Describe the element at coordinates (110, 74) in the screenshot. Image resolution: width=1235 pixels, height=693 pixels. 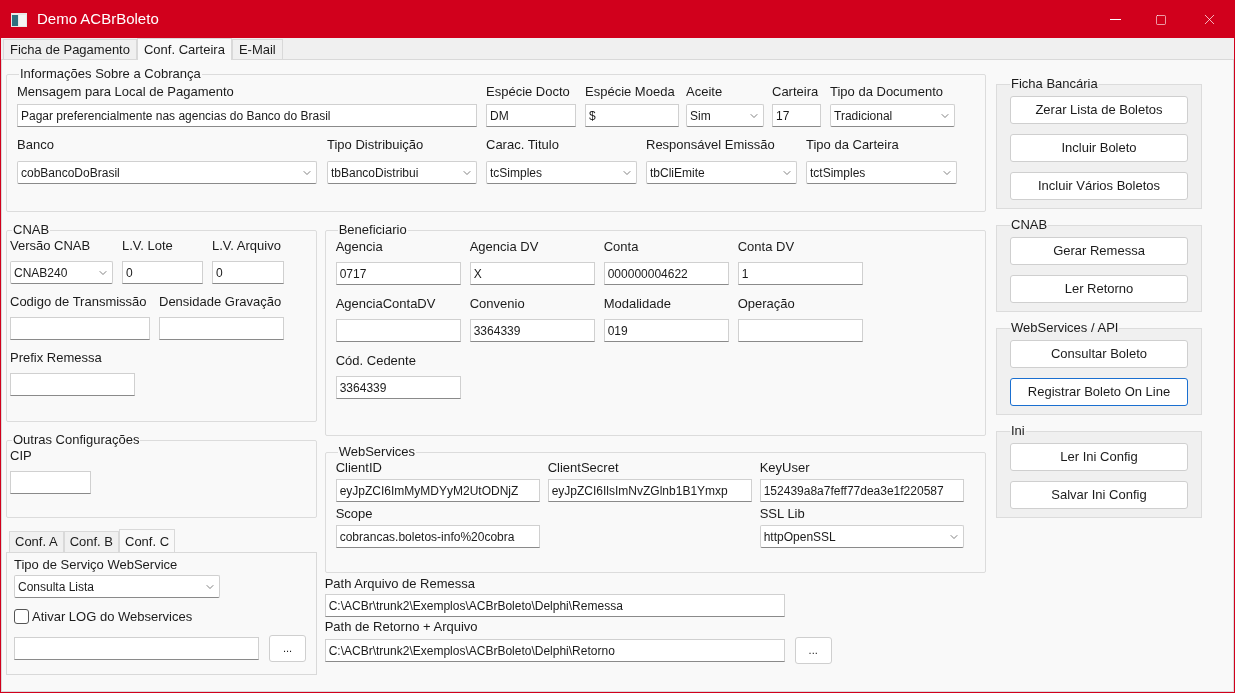
I see `group-title: Informações Sobre a Cobrança` at that location.